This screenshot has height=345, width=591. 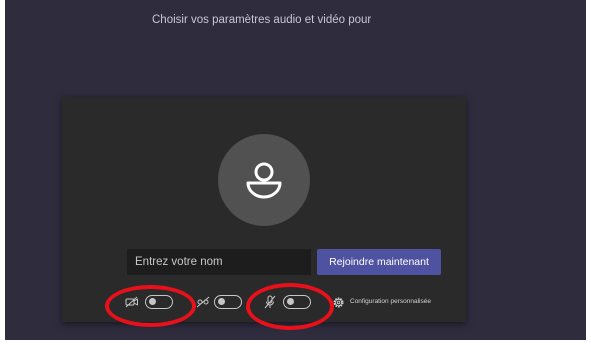 What do you see at coordinates (219, 262) in the screenshot?
I see `name-input` at bounding box center [219, 262].